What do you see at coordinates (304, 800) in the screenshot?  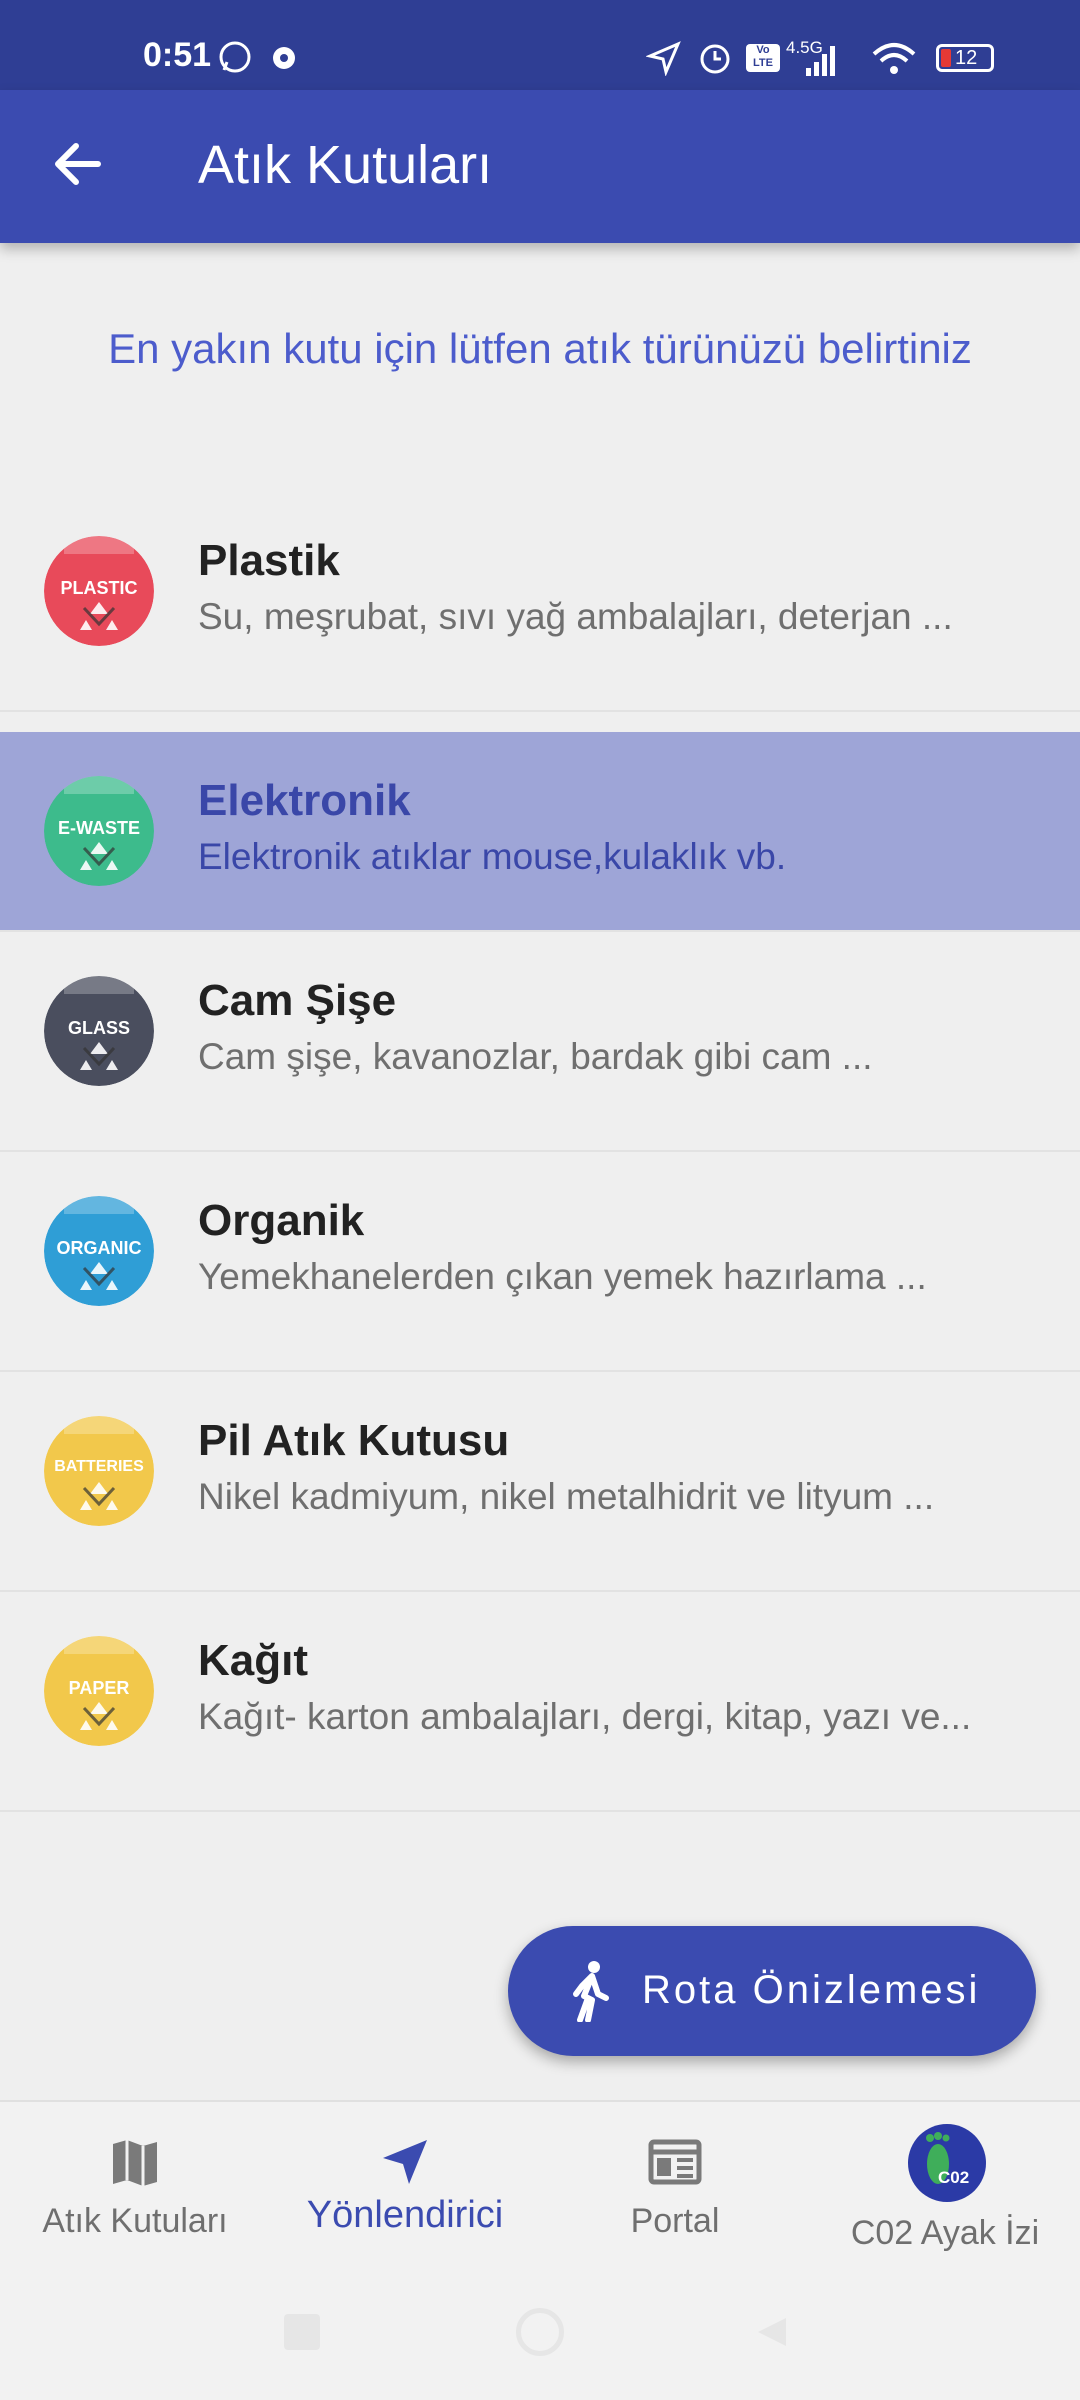 I see `waste-type-name: Elektronik` at bounding box center [304, 800].